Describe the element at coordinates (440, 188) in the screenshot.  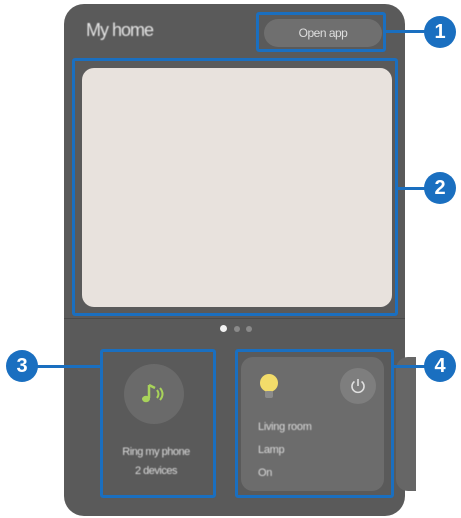
I see `callout-badge-2: 2` at that location.